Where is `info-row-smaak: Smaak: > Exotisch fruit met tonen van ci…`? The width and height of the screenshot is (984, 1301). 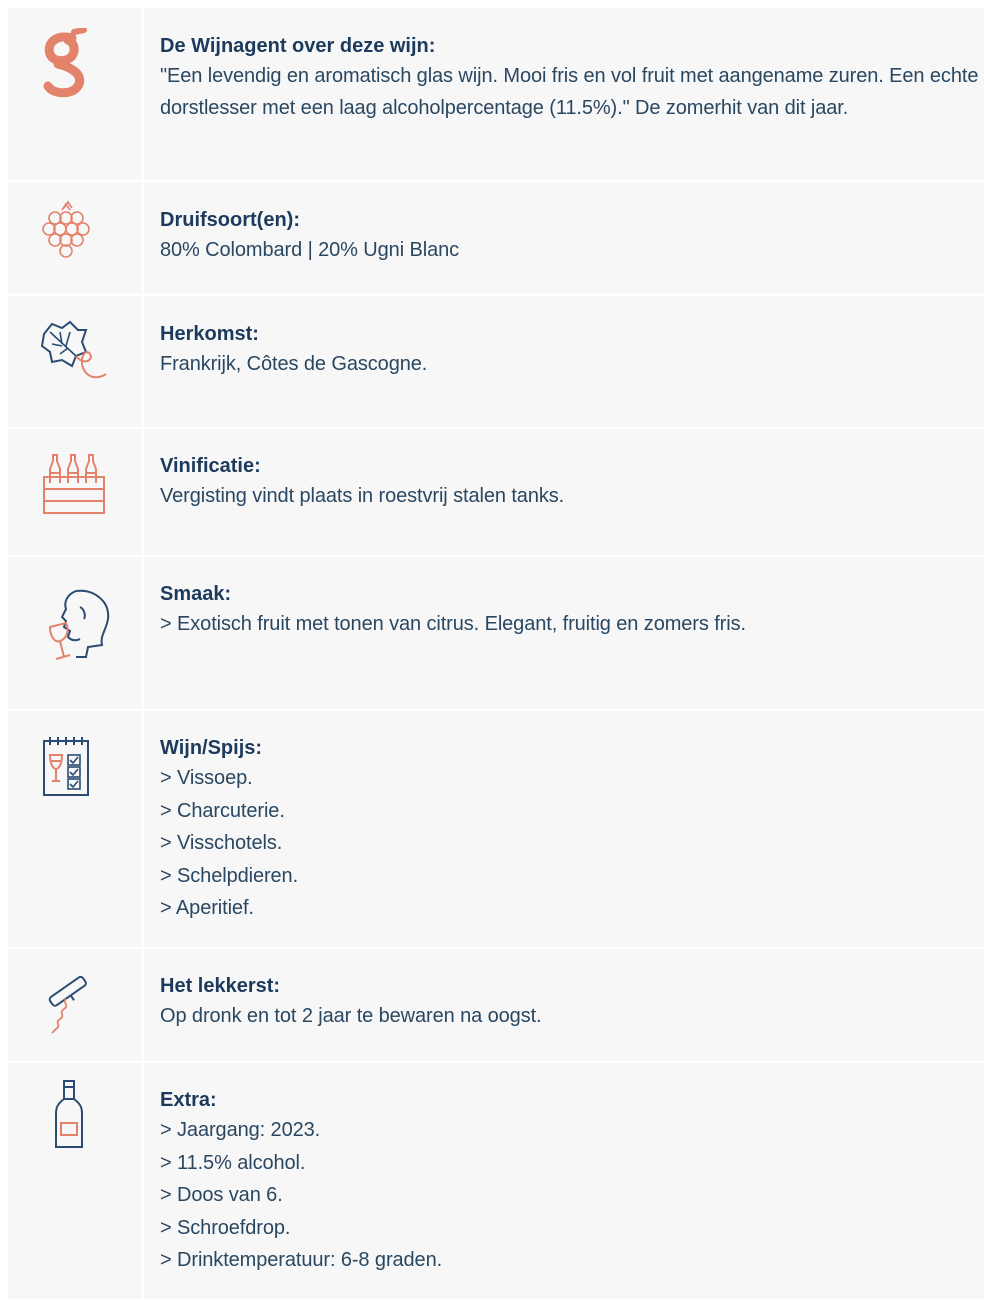
info-row-smaak: Smaak: > Exotisch fruit met tonen van ci… is located at coordinates (496, 634).